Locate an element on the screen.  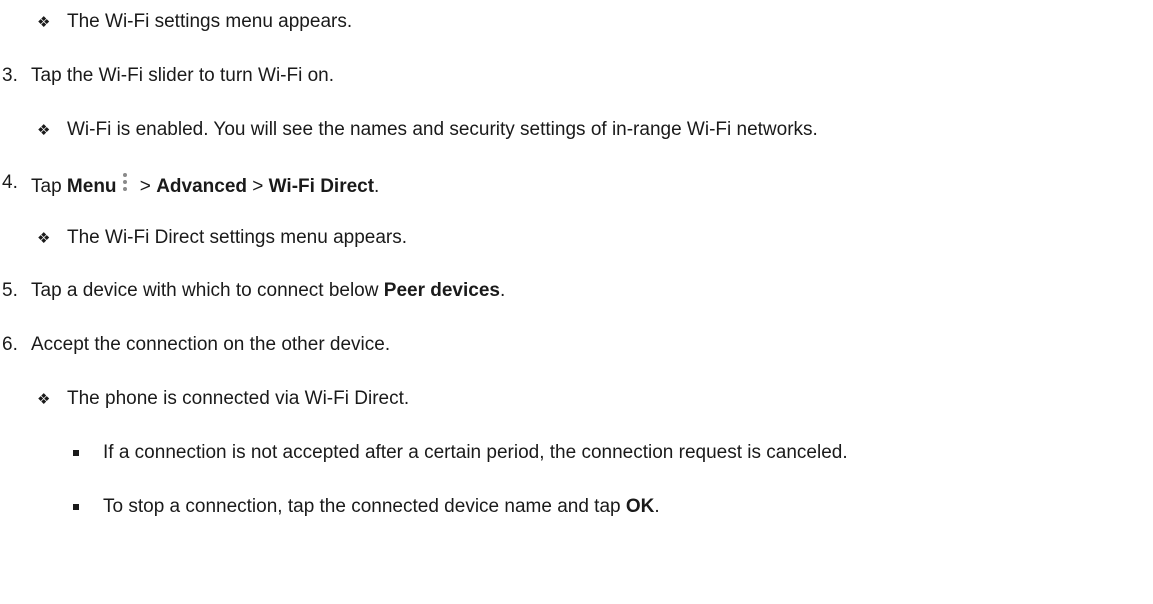
step-number: 3. is located at coordinates (10, 75).